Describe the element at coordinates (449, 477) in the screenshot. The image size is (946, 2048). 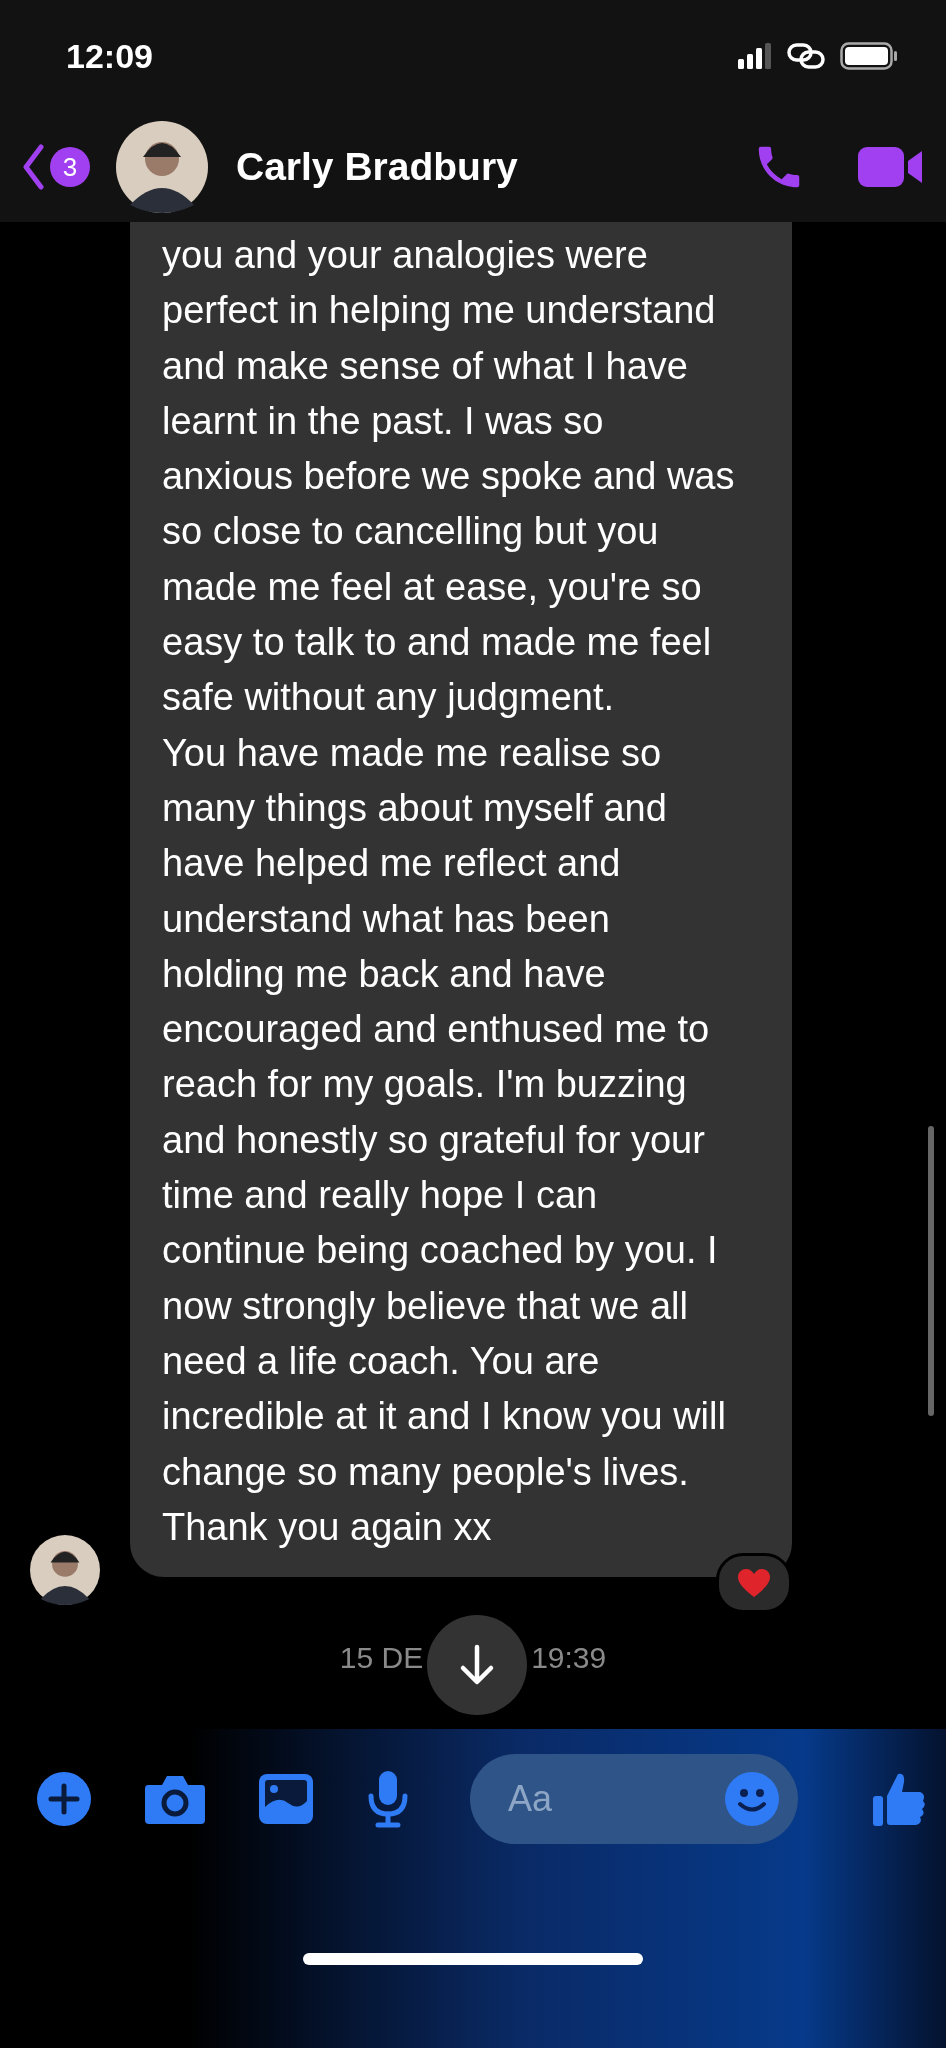
I see `message-text: you and your analogies were perfect in helping me understand and make sense of what I have learnt in the past. I was so anxious before we spoke and was so close to cancelling but you made me feel at ease, you're so easy to talk to and made me feel safe without any judgment.` at that location.